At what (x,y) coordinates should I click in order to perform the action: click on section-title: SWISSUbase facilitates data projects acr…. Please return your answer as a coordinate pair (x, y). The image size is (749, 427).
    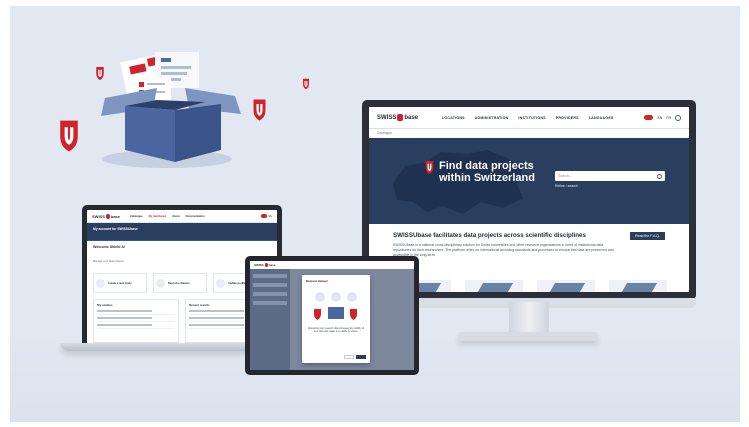
    Looking at the image, I should click on (489, 235).